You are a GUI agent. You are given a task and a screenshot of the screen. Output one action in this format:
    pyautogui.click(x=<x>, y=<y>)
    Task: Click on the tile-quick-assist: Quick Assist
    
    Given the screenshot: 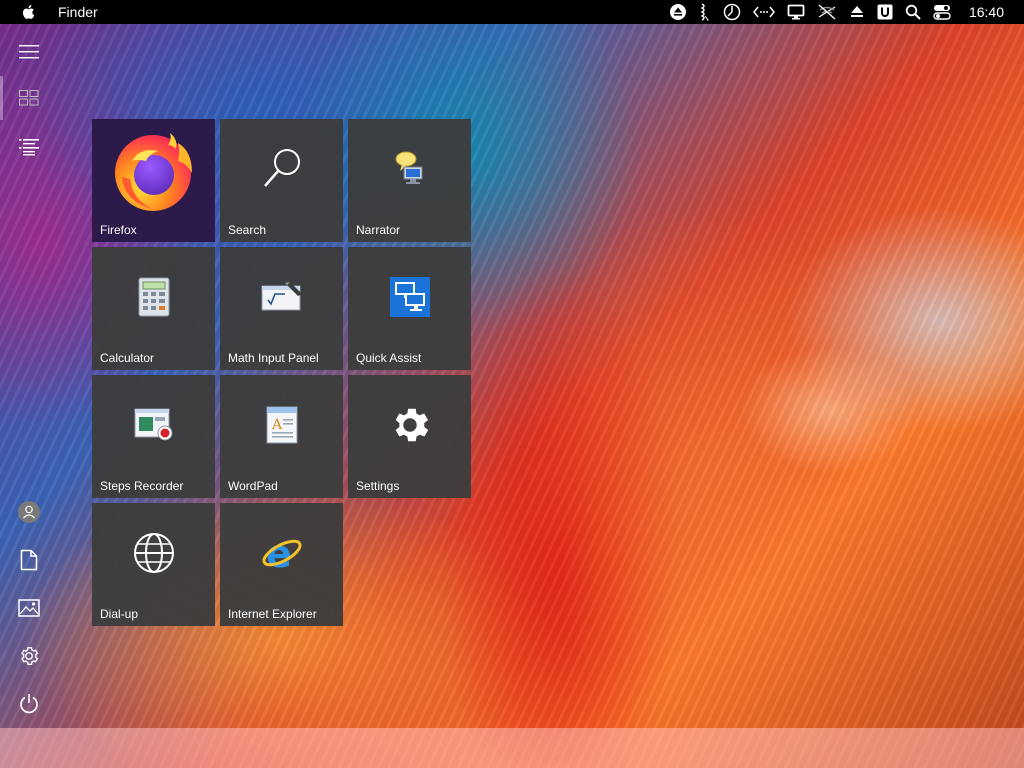 What is the action you would take?
    pyautogui.click(x=409, y=308)
    